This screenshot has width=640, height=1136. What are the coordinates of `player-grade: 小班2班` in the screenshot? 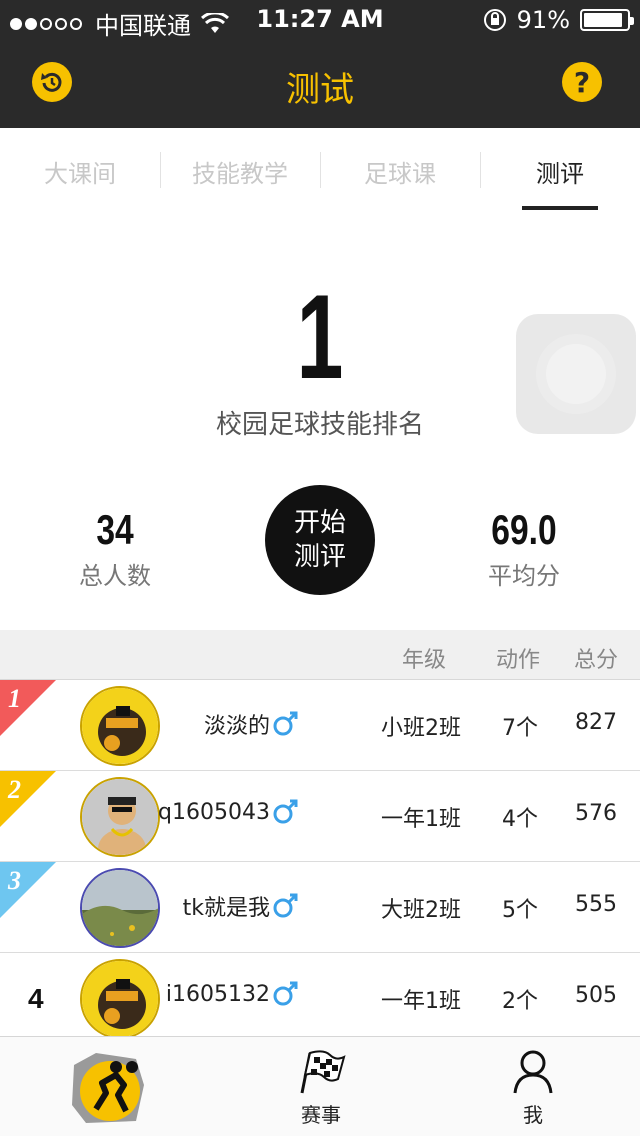 It's located at (421, 728).